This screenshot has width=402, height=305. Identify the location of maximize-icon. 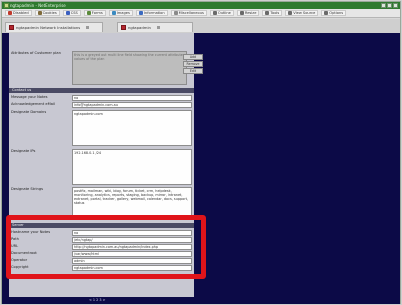
(389, 5).